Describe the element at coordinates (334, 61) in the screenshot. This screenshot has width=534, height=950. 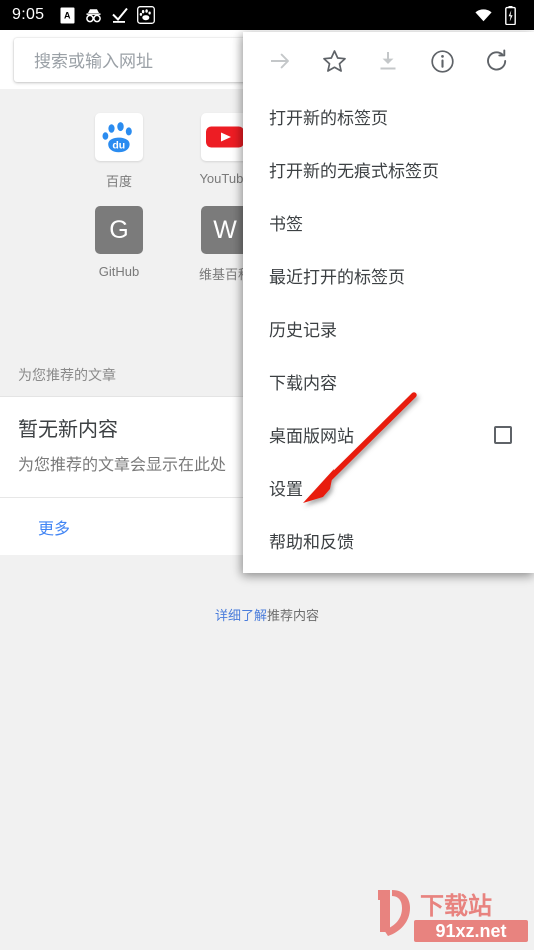
I see `star-bookmark-icon` at that location.